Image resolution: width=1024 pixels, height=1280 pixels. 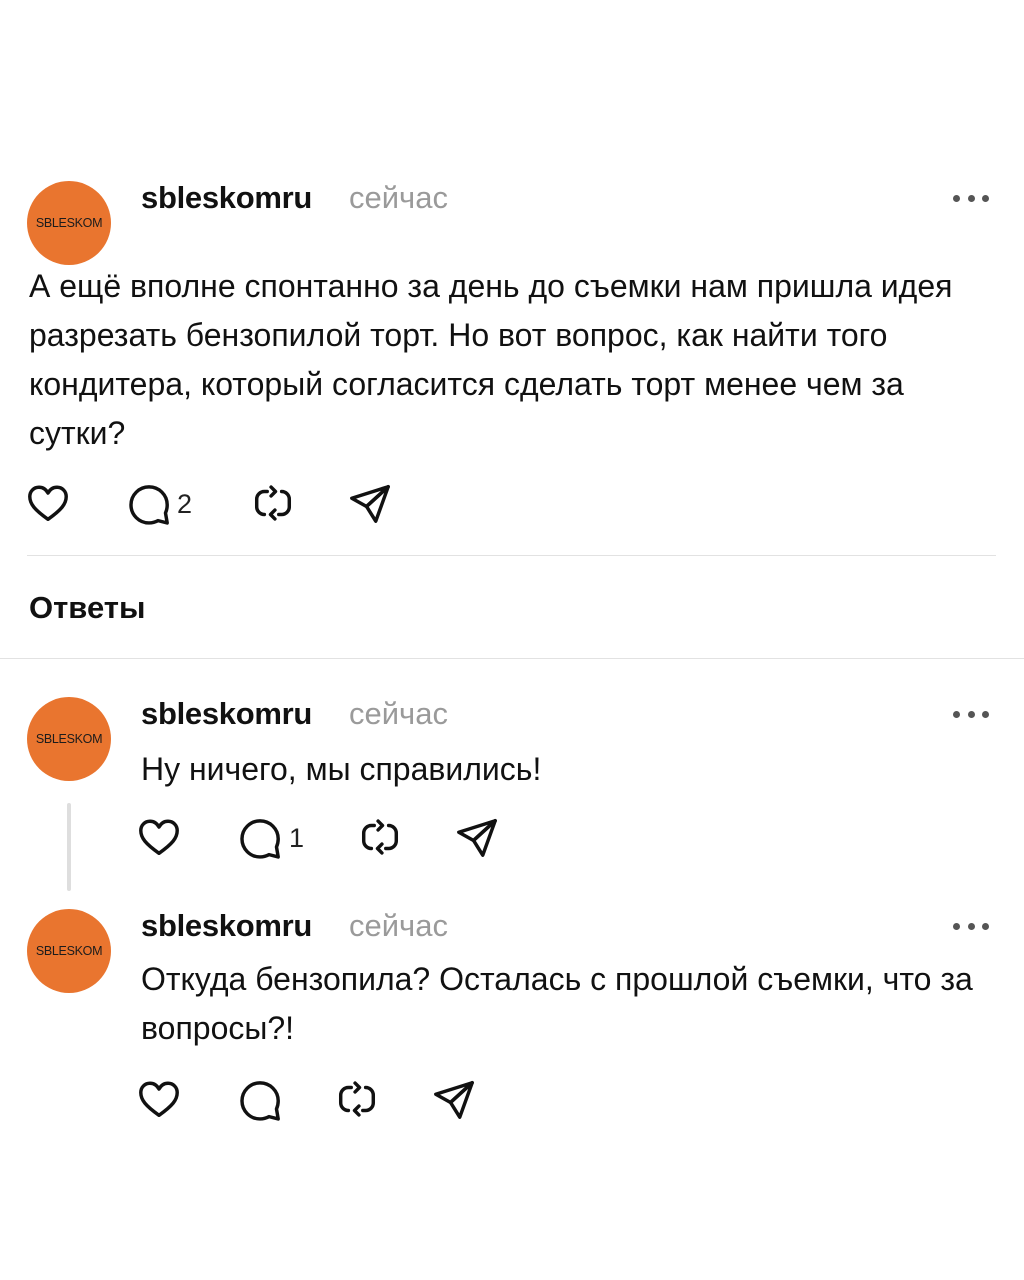 What do you see at coordinates (87, 607) in the screenshot?
I see `replies-heading: Ответы` at bounding box center [87, 607].